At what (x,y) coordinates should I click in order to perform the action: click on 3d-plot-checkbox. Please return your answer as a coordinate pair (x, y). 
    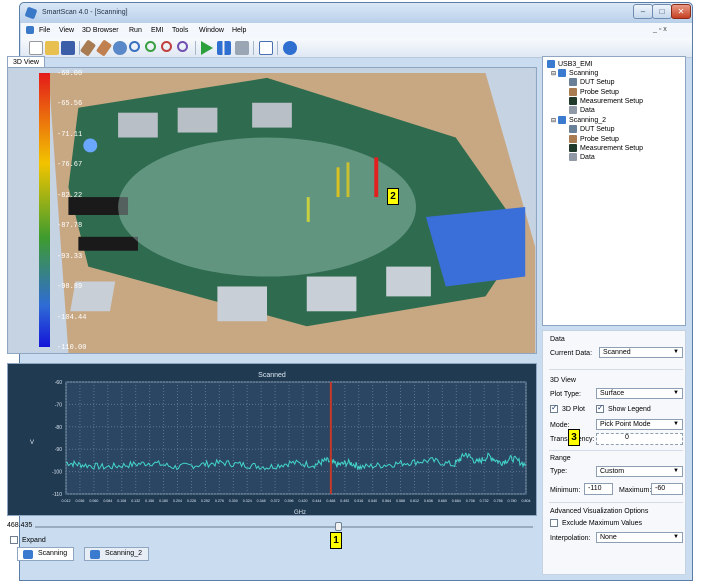
    Looking at the image, I should click on (554, 408).